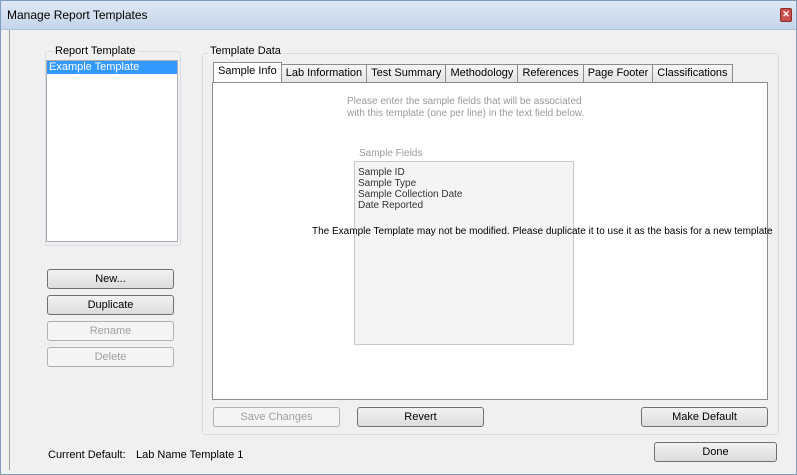 The width and height of the screenshot is (797, 475). Describe the element at coordinates (391, 153) in the screenshot. I see `sample-fields-label: Sample Fields` at that location.